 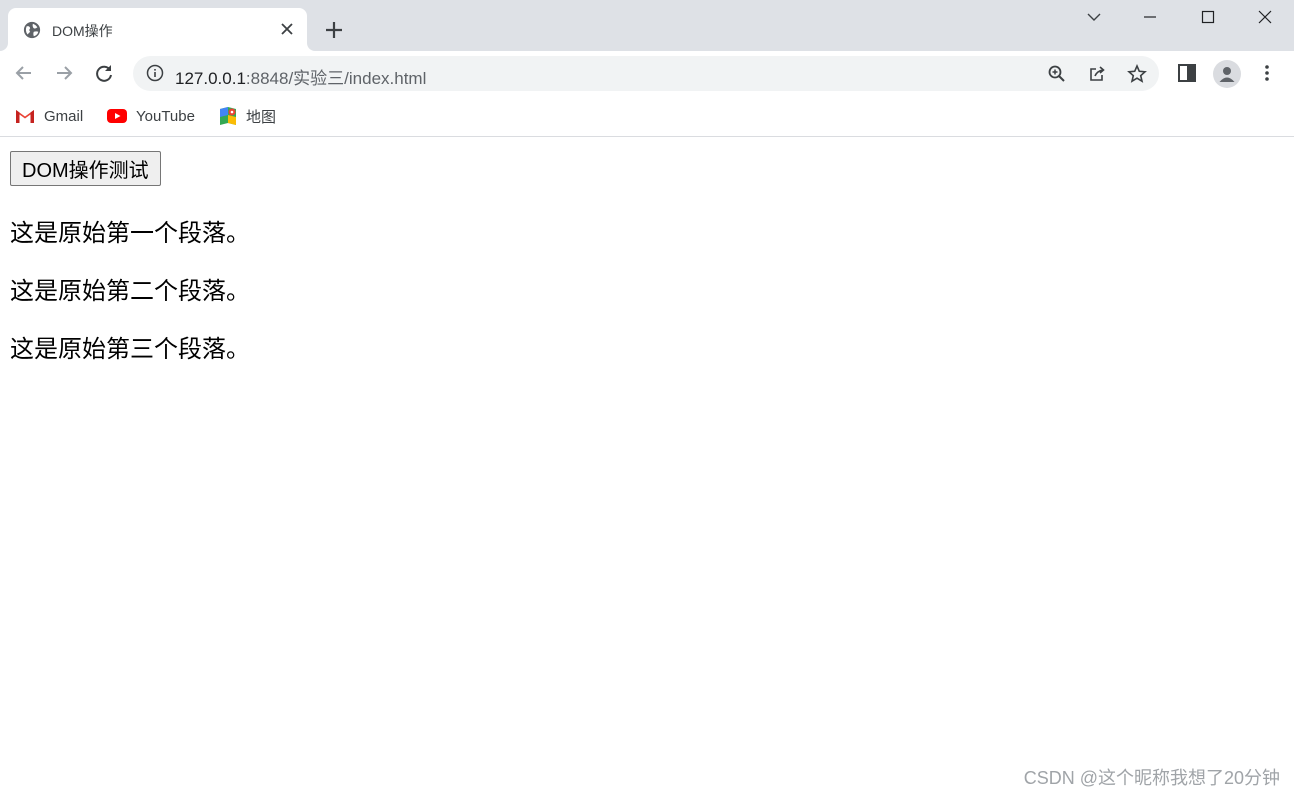 I want to click on bookmark-label: 地图, so click(x=261, y=117).